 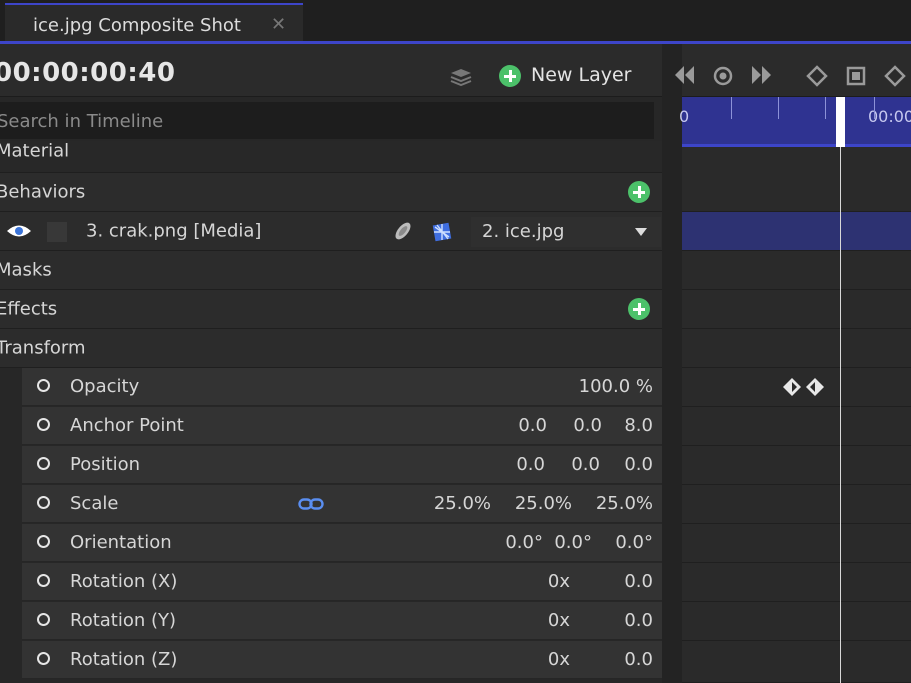 What do you see at coordinates (331, 270) in the screenshot?
I see `section-masks: Masks` at bounding box center [331, 270].